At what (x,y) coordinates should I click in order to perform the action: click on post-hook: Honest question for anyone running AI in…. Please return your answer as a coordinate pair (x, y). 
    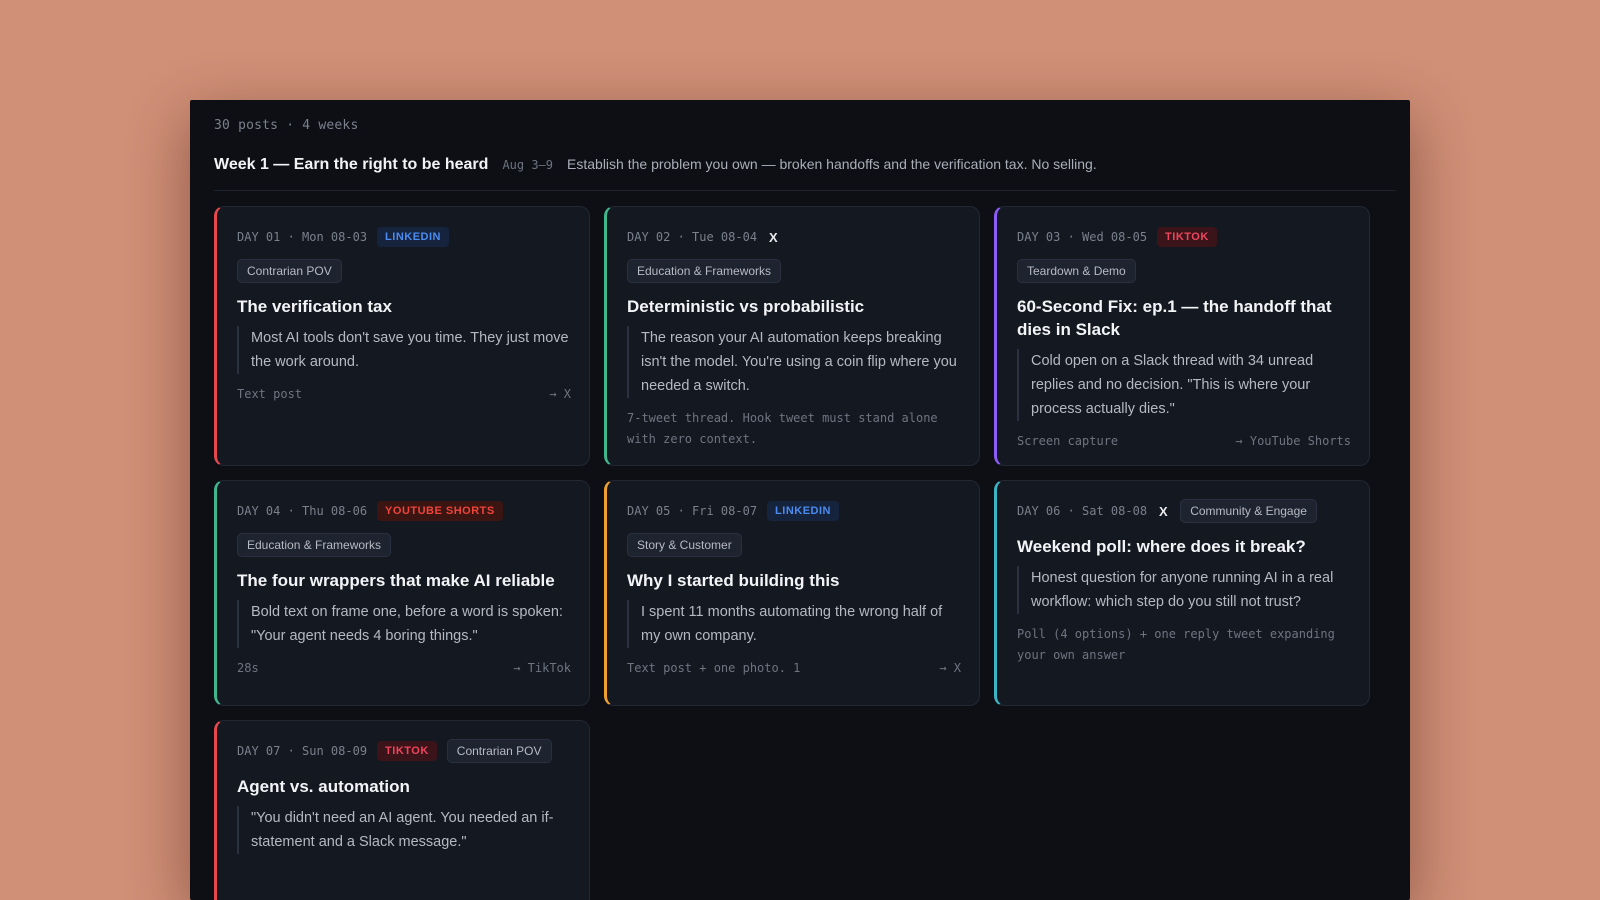
    Looking at the image, I should click on (1184, 590).